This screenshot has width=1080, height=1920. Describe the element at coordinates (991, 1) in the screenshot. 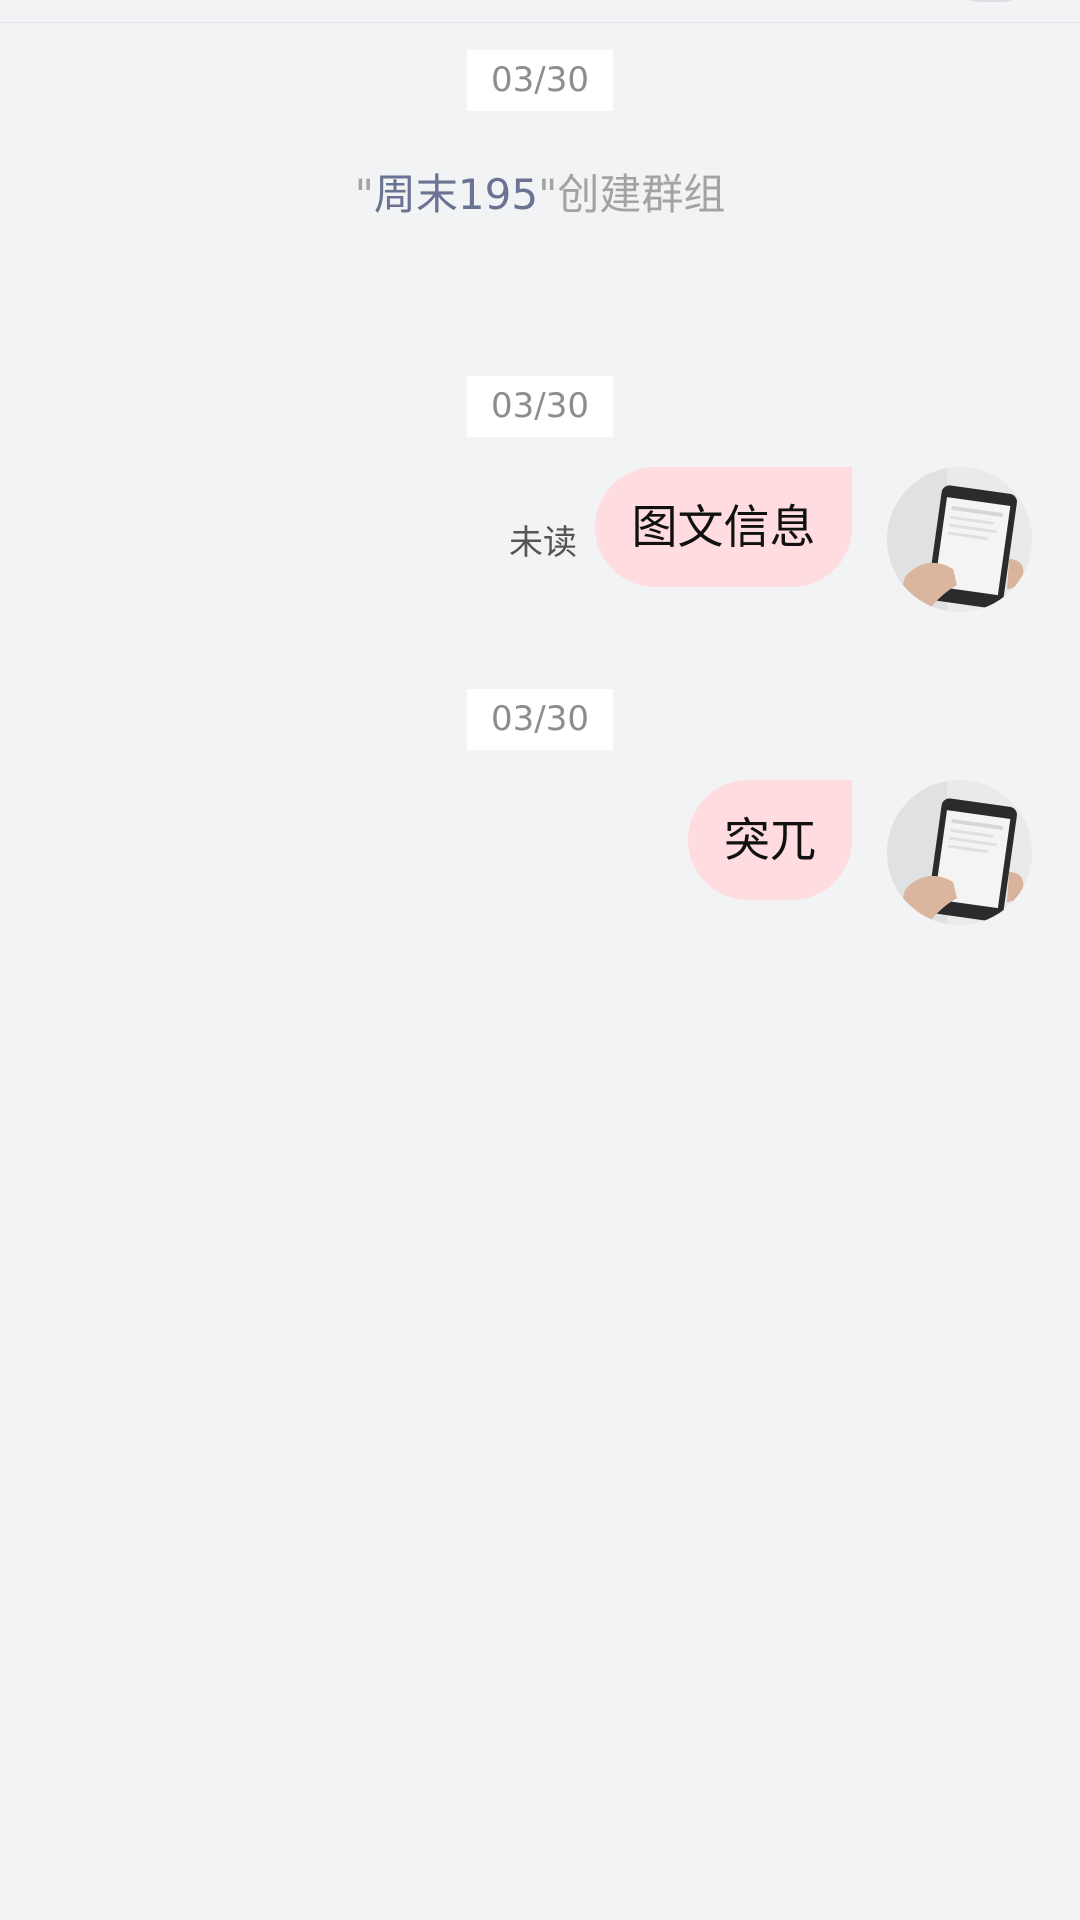

I see `header-avatar-edge` at that location.